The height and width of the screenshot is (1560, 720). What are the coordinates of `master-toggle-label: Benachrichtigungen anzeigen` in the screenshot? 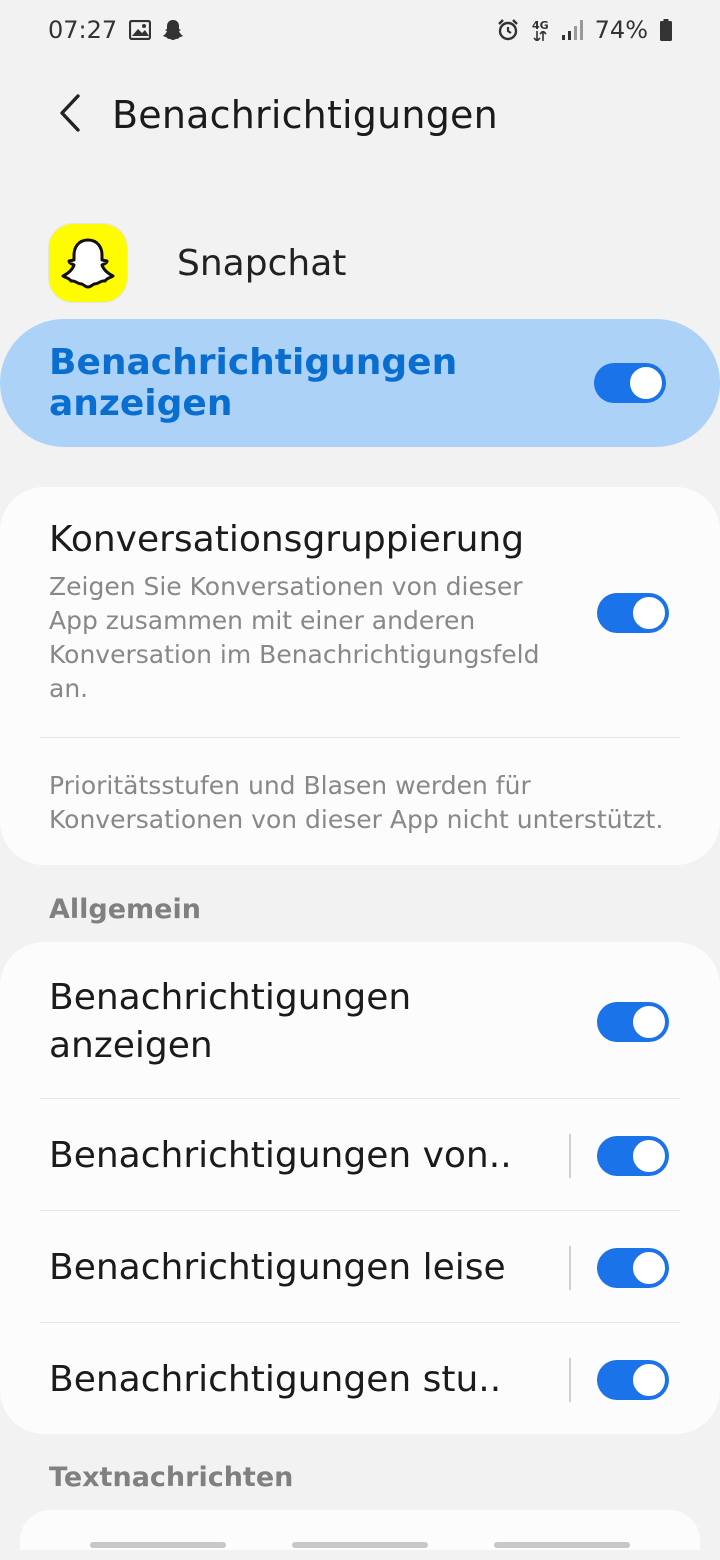 It's located at (253, 383).